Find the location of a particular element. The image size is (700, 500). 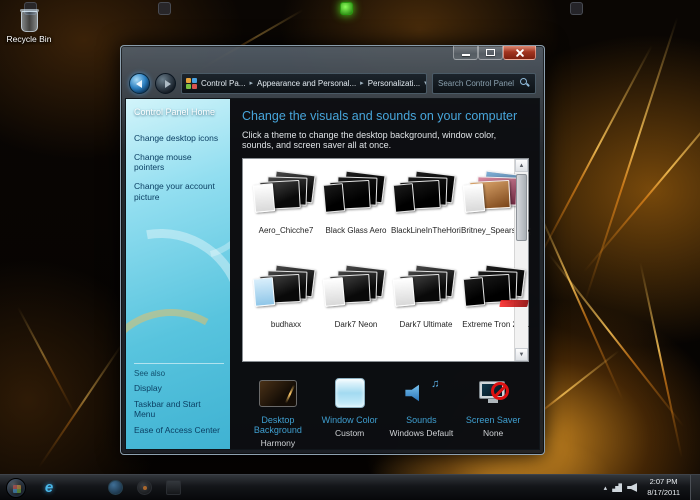

show-desktop-button is located at coordinates (695, 487).